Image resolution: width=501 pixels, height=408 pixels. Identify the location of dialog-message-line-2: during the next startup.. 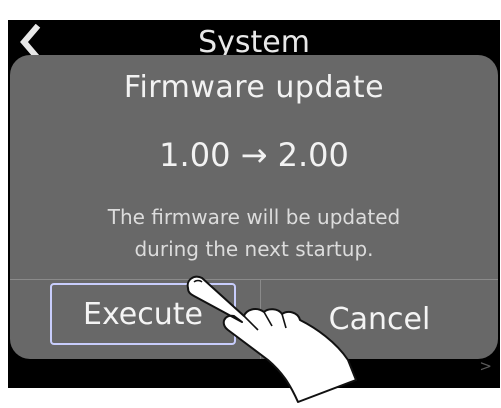
(254, 249).